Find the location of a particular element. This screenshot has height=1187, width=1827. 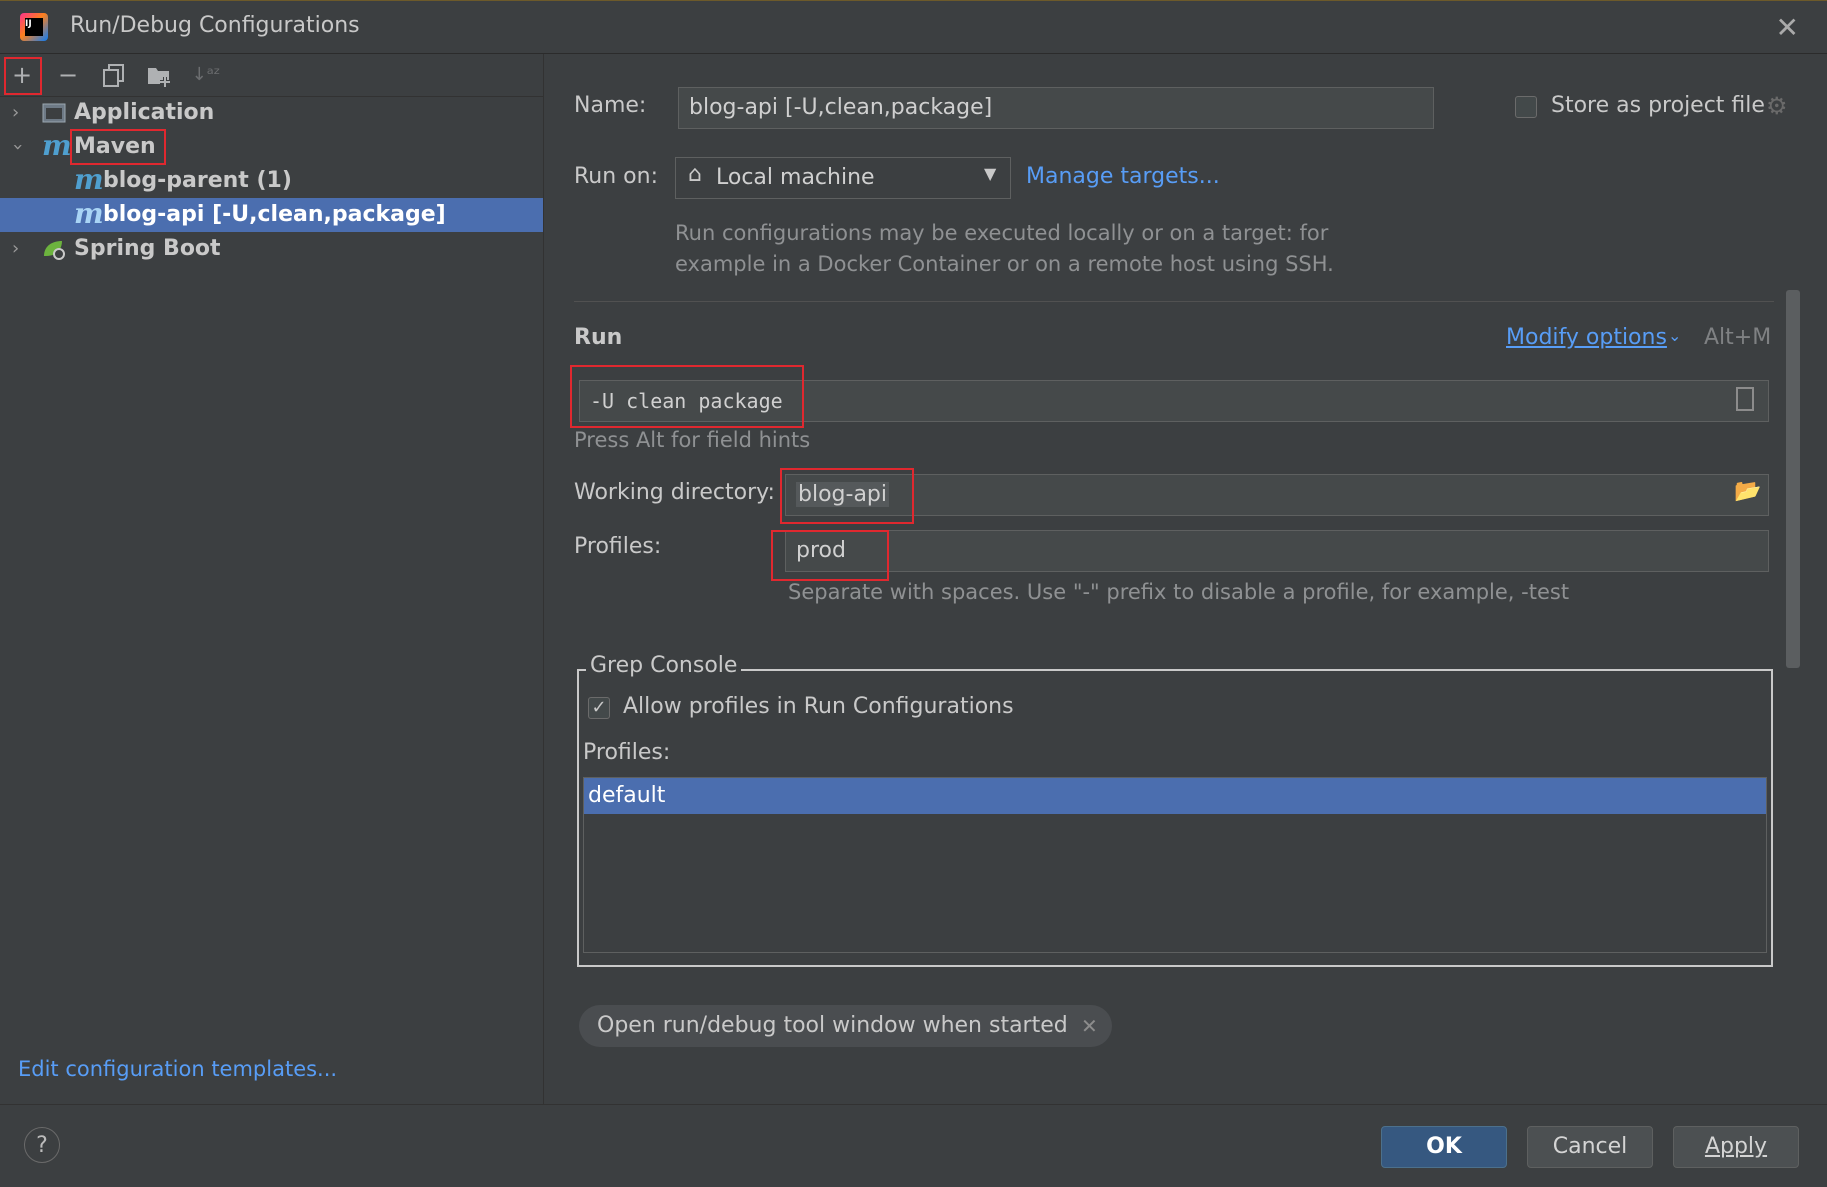

cancel-button: Cancel is located at coordinates (1590, 1147).